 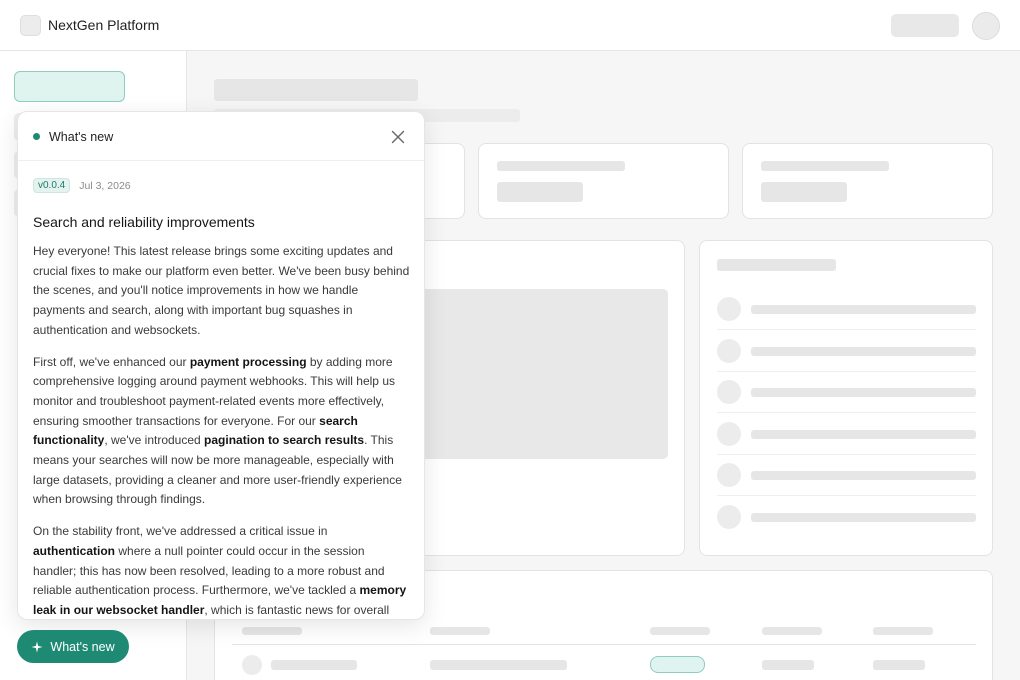 What do you see at coordinates (30, 25) in the screenshot?
I see `app-logo` at bounding box center [30, 25].